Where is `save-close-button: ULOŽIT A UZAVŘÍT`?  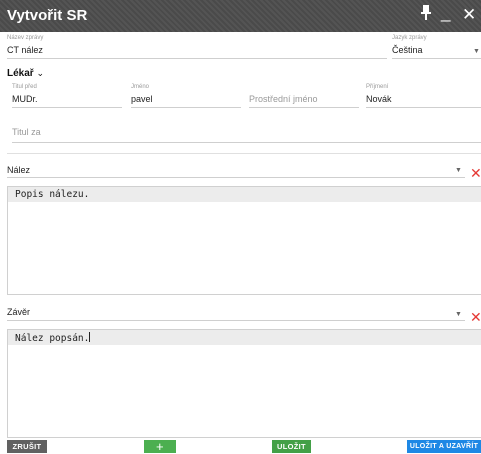
save-close-button: ULOŽIT A UZAVŘÍT is located at coordinates (444, 446).